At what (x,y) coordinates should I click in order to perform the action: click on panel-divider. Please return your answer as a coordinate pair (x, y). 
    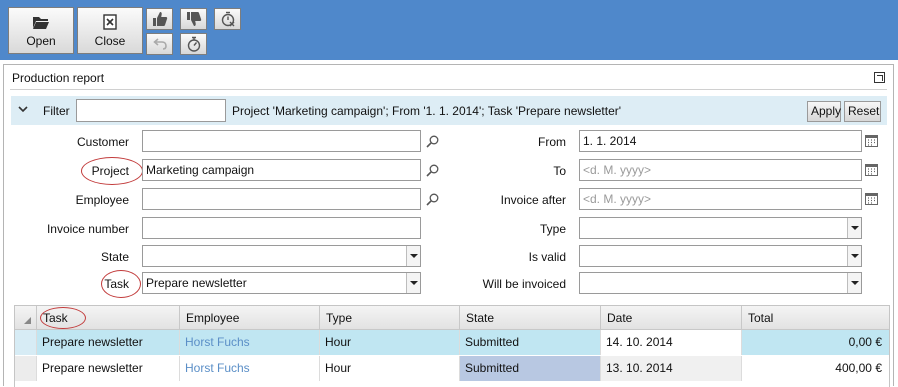
    Looking at the image, I should click on (448, 89).